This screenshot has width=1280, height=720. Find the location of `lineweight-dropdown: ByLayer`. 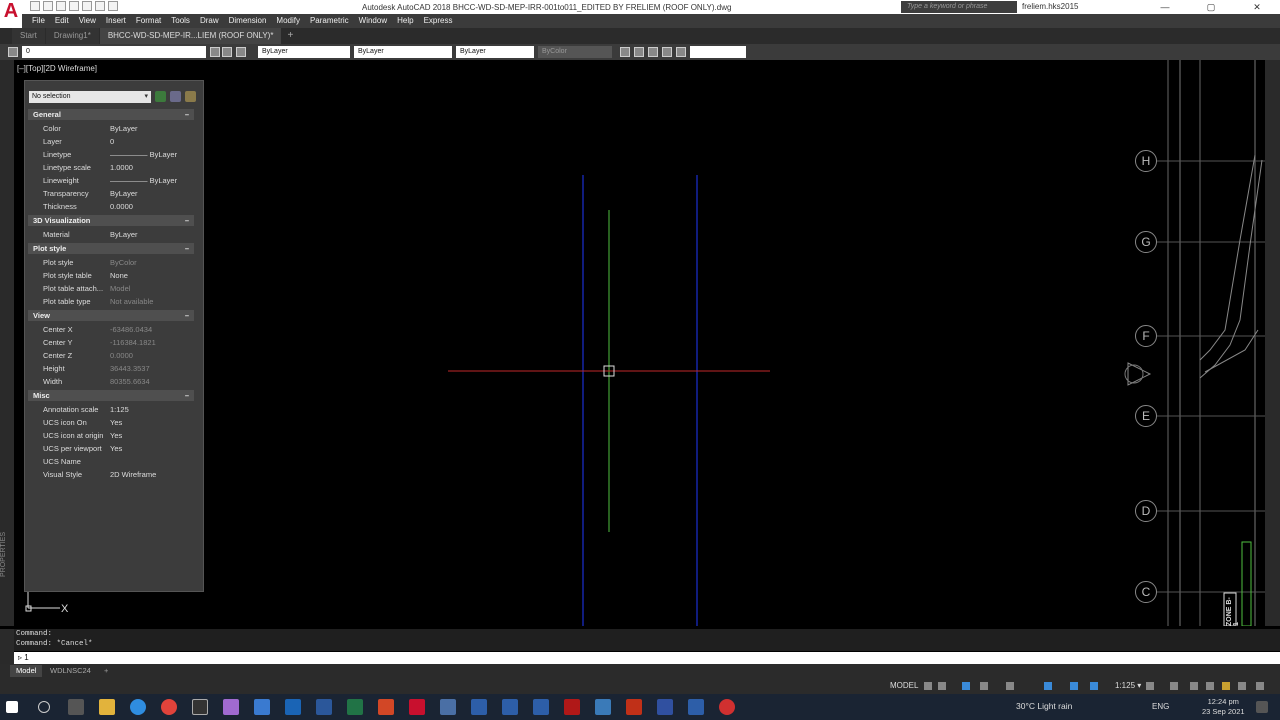

lineweight-dropdown: ByLayer is located at coordinates (495, 52).